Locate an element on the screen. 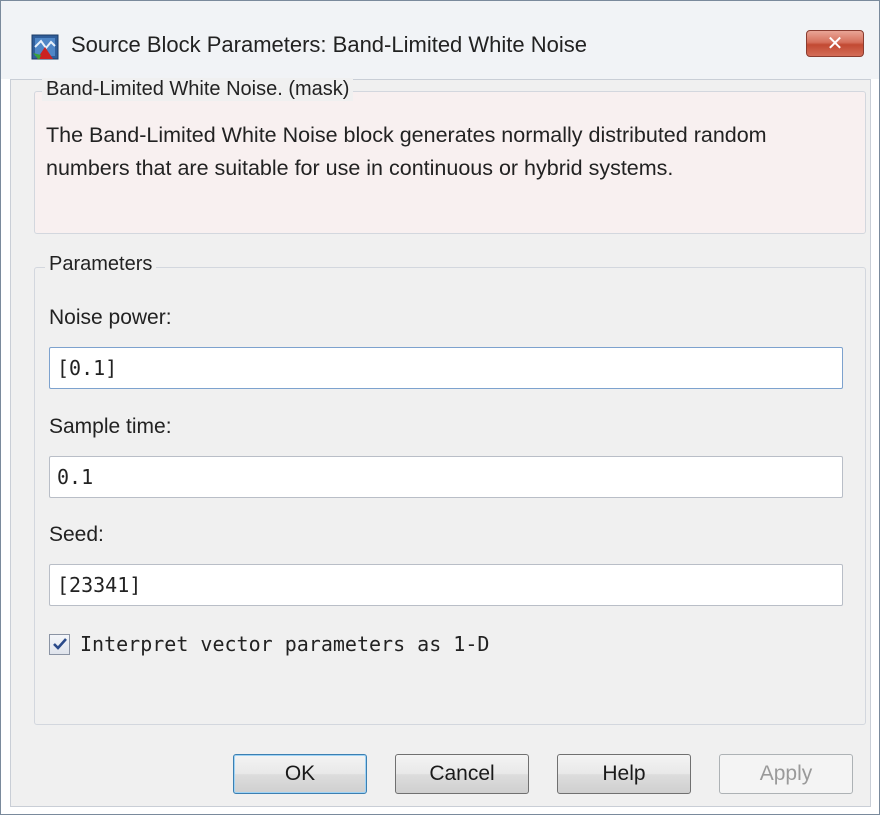 The height and width of the screenshot is (815, 880). description-group-legend: Band-Limited White Noise. (mask) is located at coordinates (198, 89).